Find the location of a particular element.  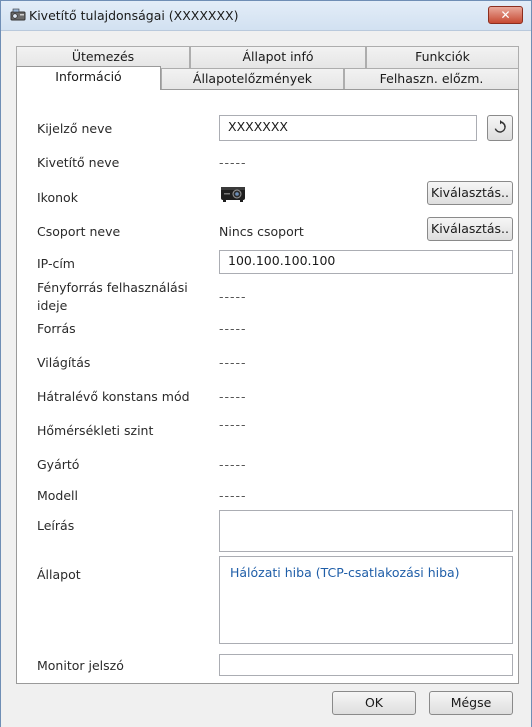

constant-mode-label: Hátralévő konstans mód is located at coordinates (113, 396).